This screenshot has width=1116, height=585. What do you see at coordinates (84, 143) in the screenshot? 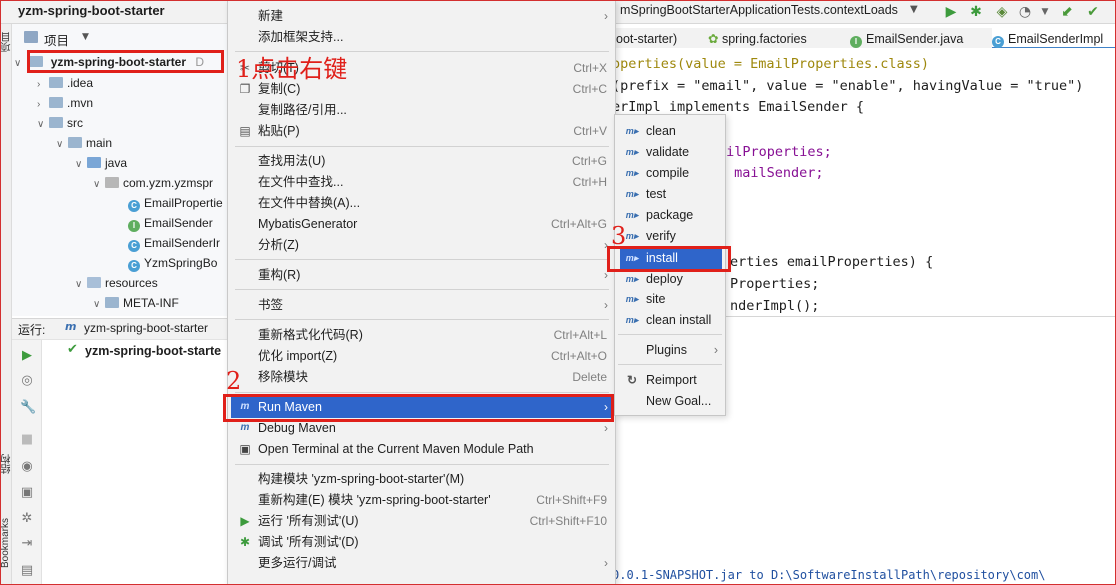
I see `tree-item-main: ∨ main` at bounding box center [84, 143].